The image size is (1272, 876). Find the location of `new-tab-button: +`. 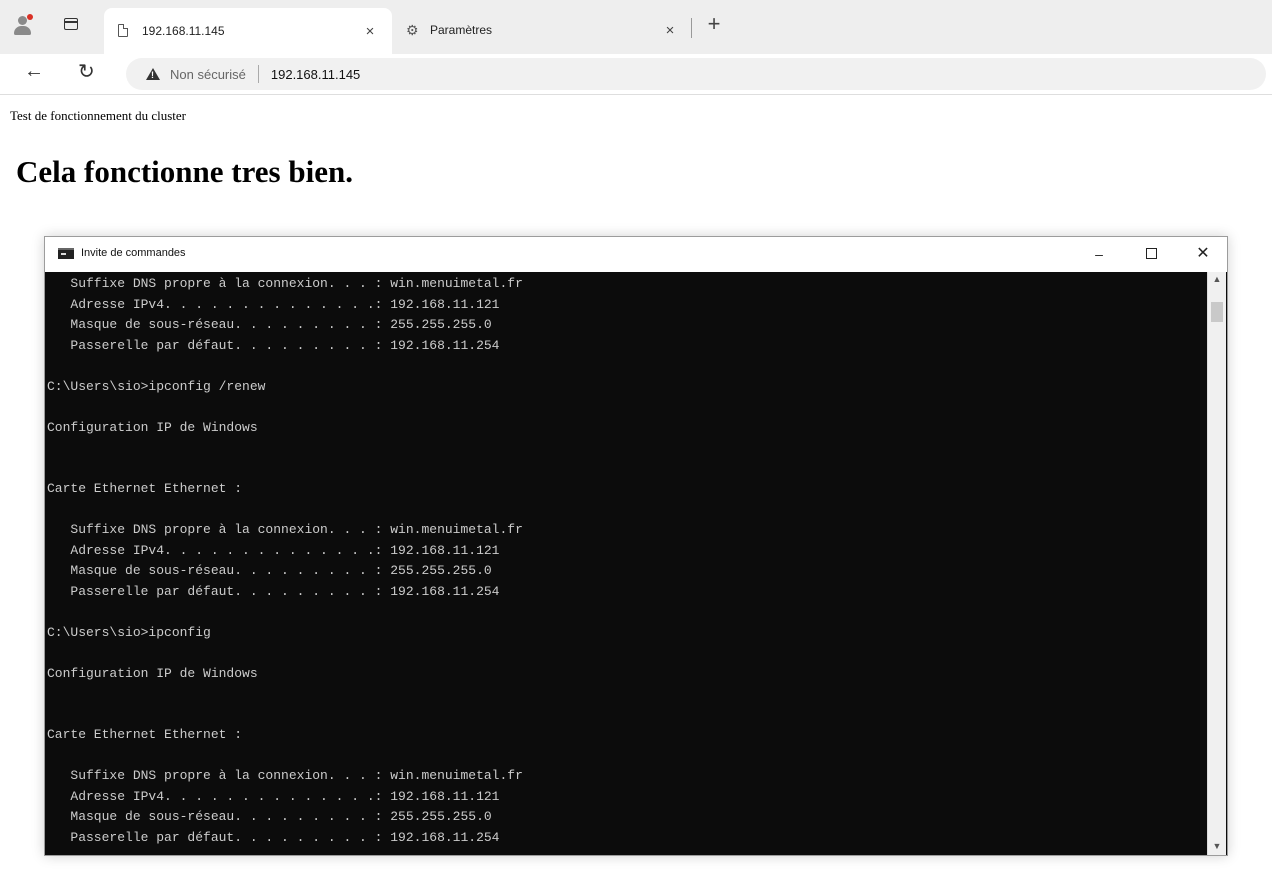

new-tab-button: + is located at coordinates (714, 24).